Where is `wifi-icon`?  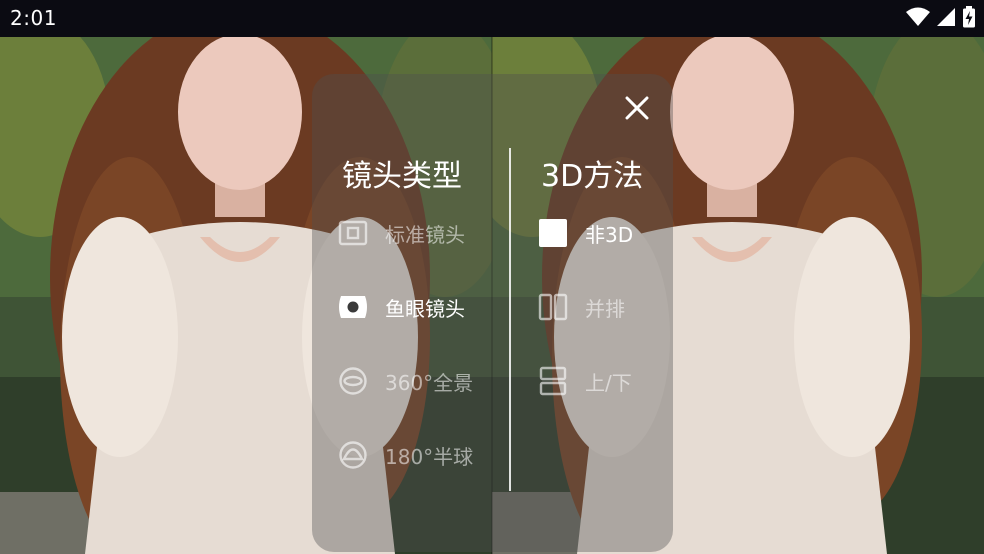
wifi-icon is located at coordinates (918, 17).